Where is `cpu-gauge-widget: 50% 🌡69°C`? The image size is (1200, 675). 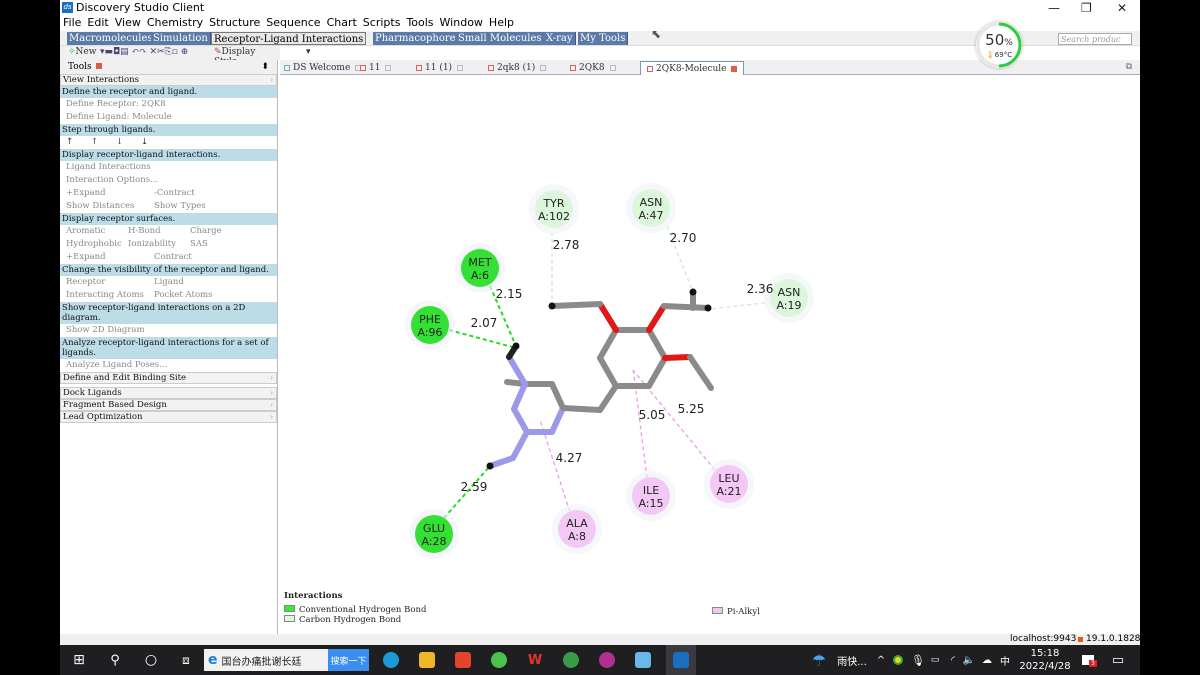 cpu-gauge-widget: 50% 🌡69°C is located at coordinates (999, 45).